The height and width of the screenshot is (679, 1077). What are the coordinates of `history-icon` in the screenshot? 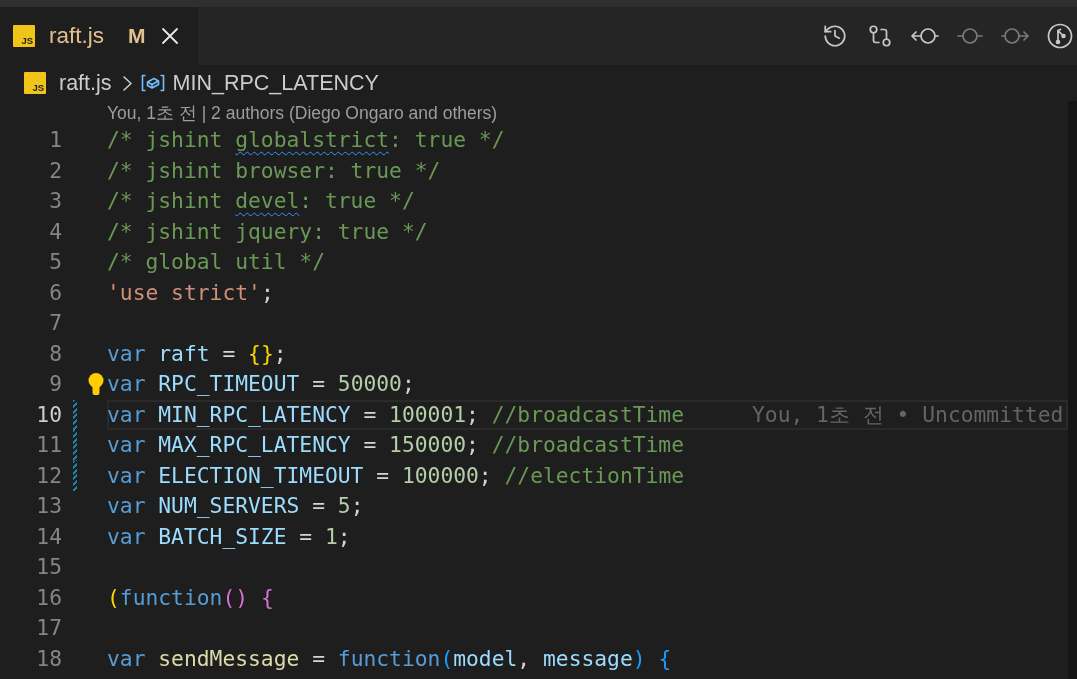 It's located at (835, 36).